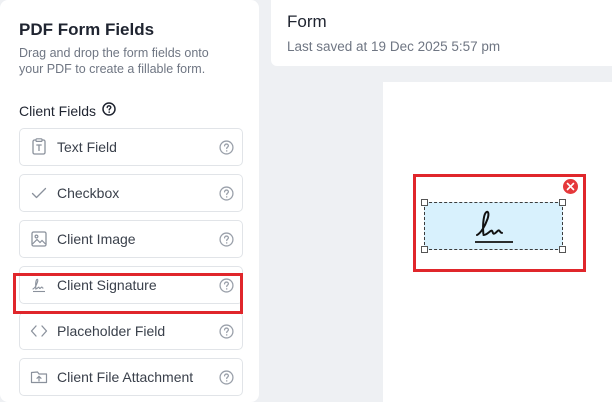 The height and width of the screenshot is (402, 612). I want to click on remove-field-button, so click(570, 186).